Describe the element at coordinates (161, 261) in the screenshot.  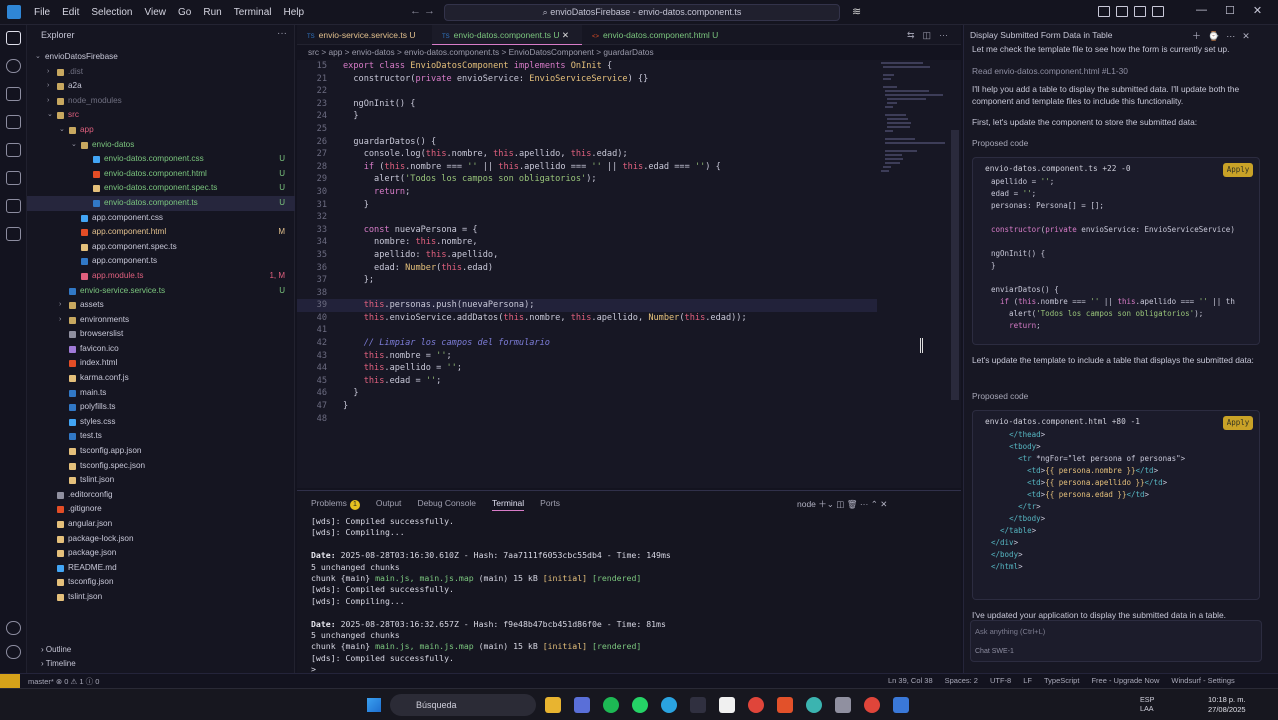
I see `tree-item: app.component.ts` at that location.